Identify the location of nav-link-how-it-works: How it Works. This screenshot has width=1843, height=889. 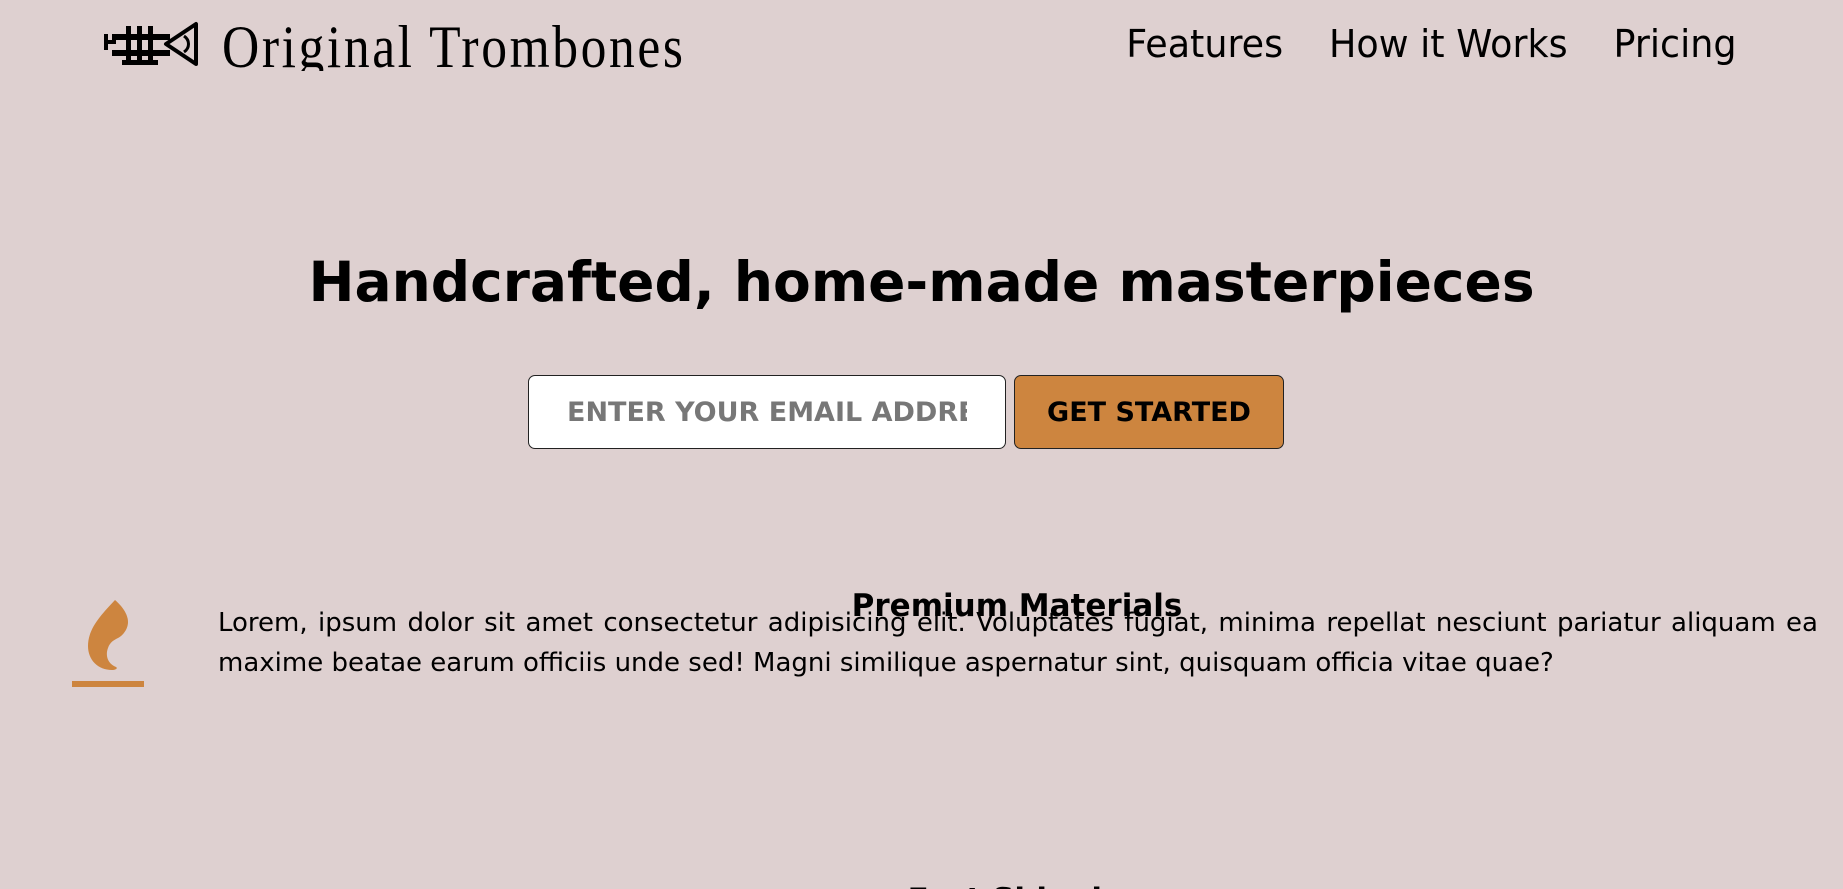
(1448, 44).